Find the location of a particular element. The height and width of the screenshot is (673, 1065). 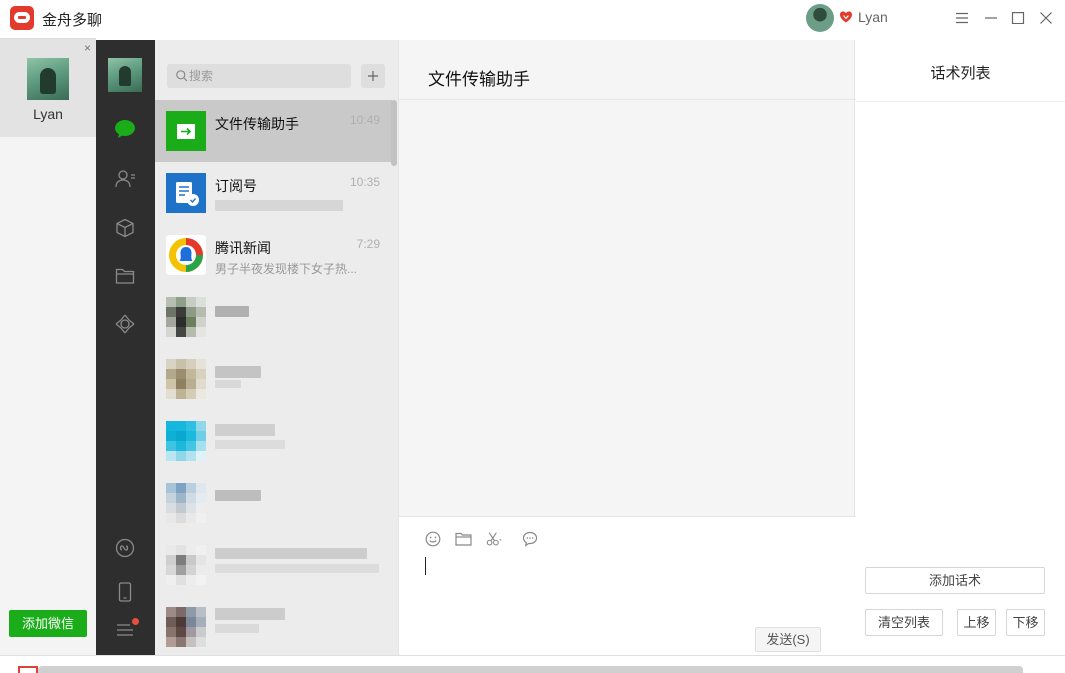

add-chat-button is located at coordinates (373, 76).